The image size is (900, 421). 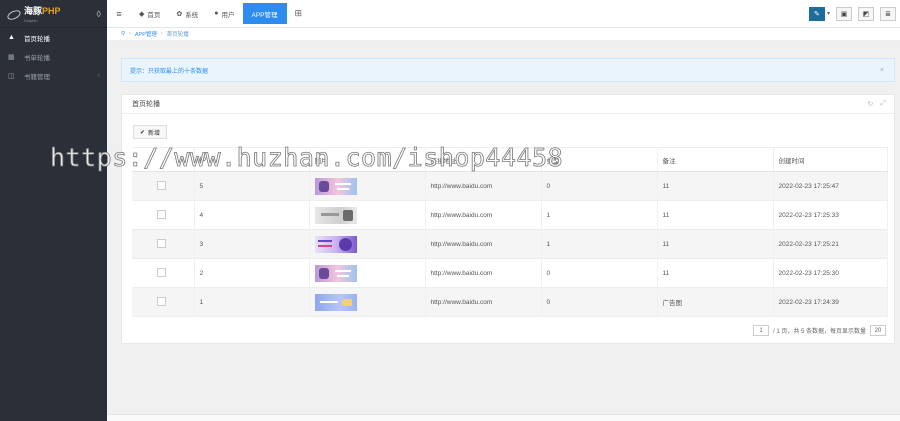 I want to click on breadcrumb-current: 首页轮播, so click(x=177, y=35).